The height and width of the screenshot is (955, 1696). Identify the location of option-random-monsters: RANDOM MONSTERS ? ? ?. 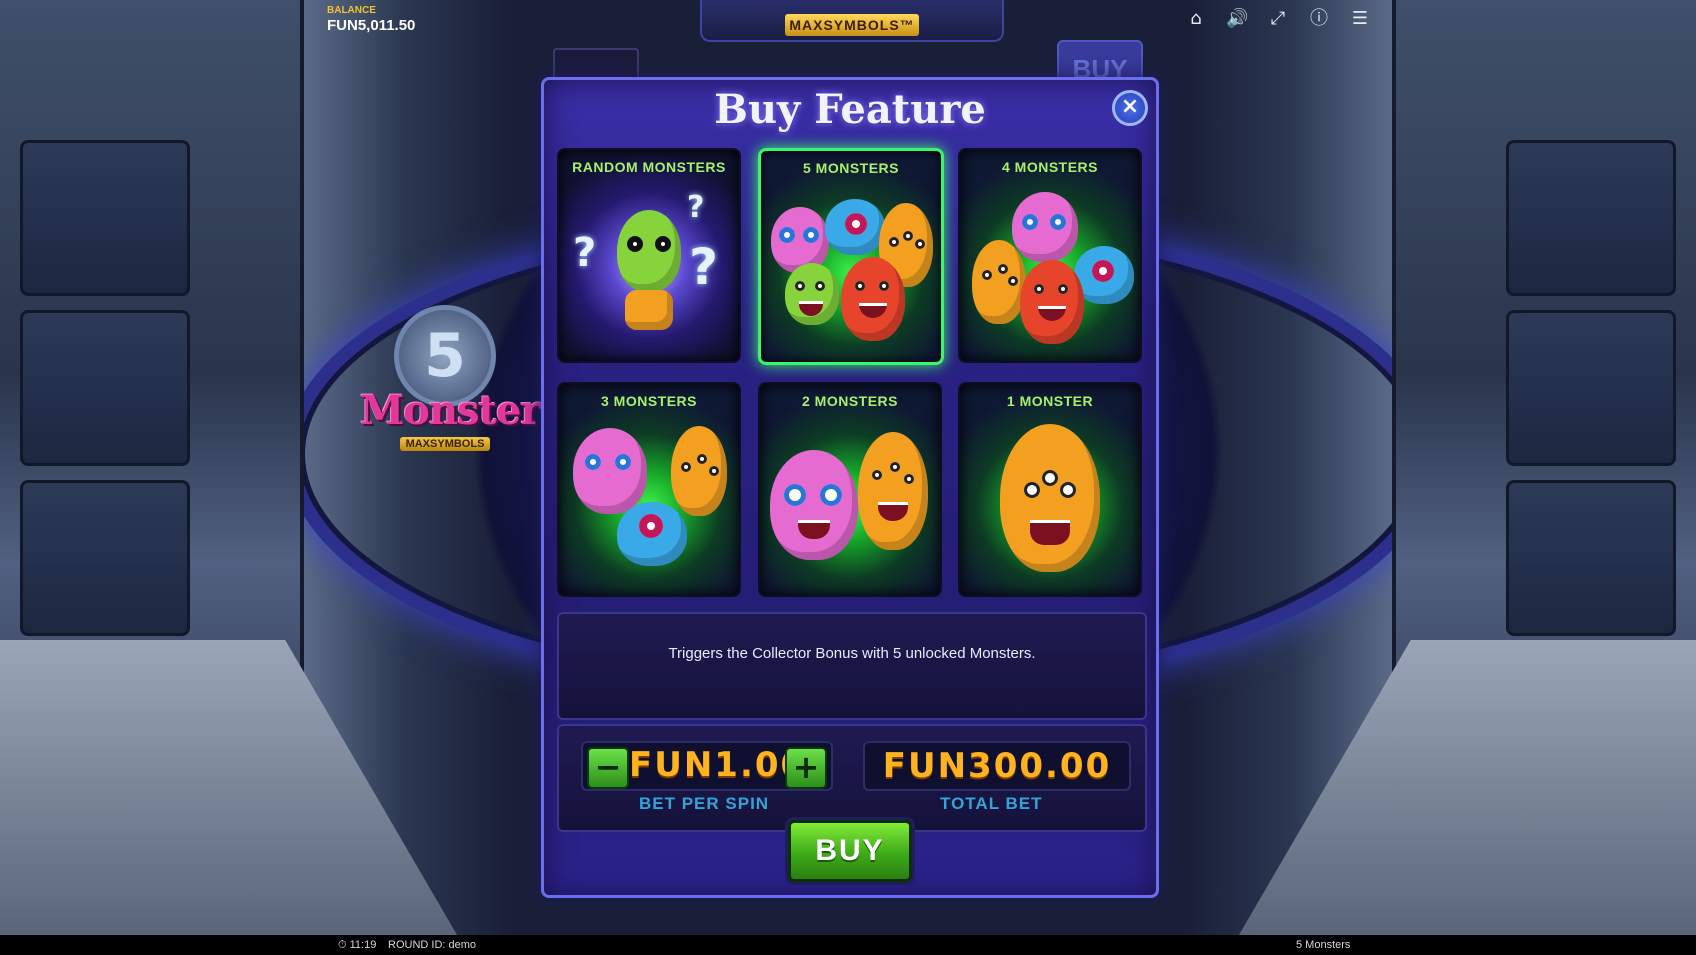
(649, 255).